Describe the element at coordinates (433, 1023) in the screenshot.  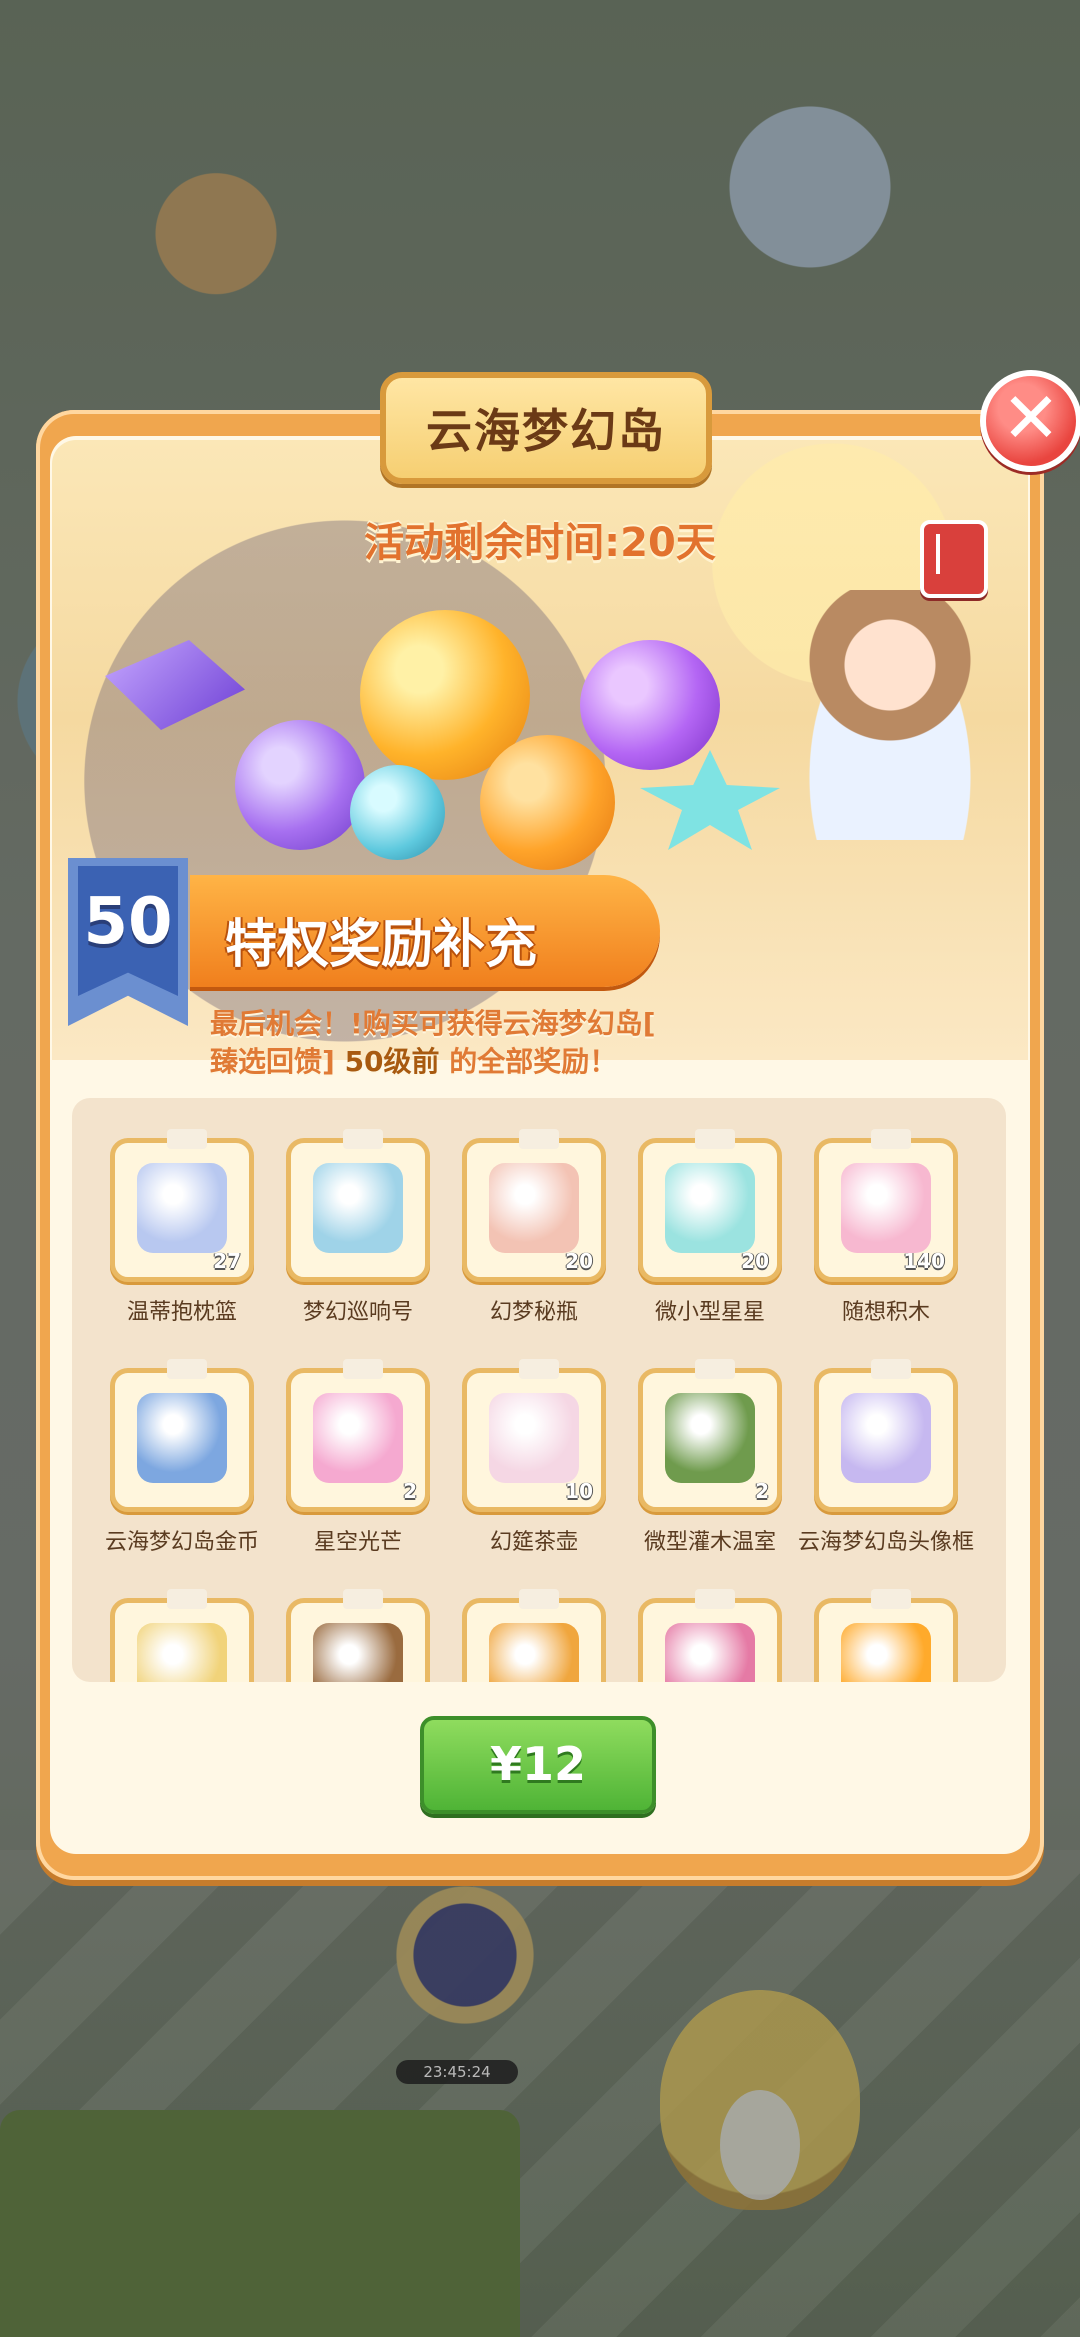
I see `description-line-1: 最后机会！!购买可获得云海梦幻岛[` at that location.